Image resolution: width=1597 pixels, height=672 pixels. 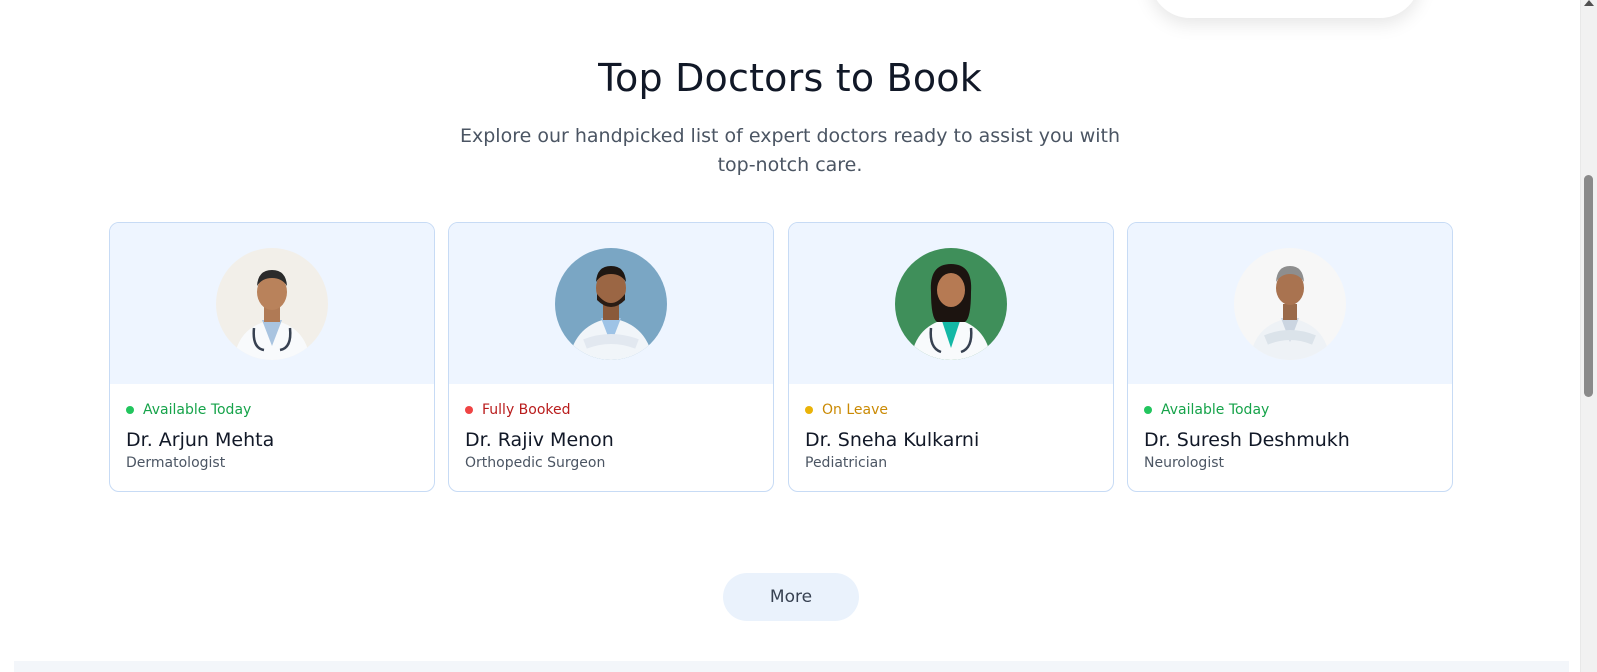 What do you see at coordinates (1588, 286) in the screenshot?
I see `scrollbar-thumb` at bounding box center [1588, 286].